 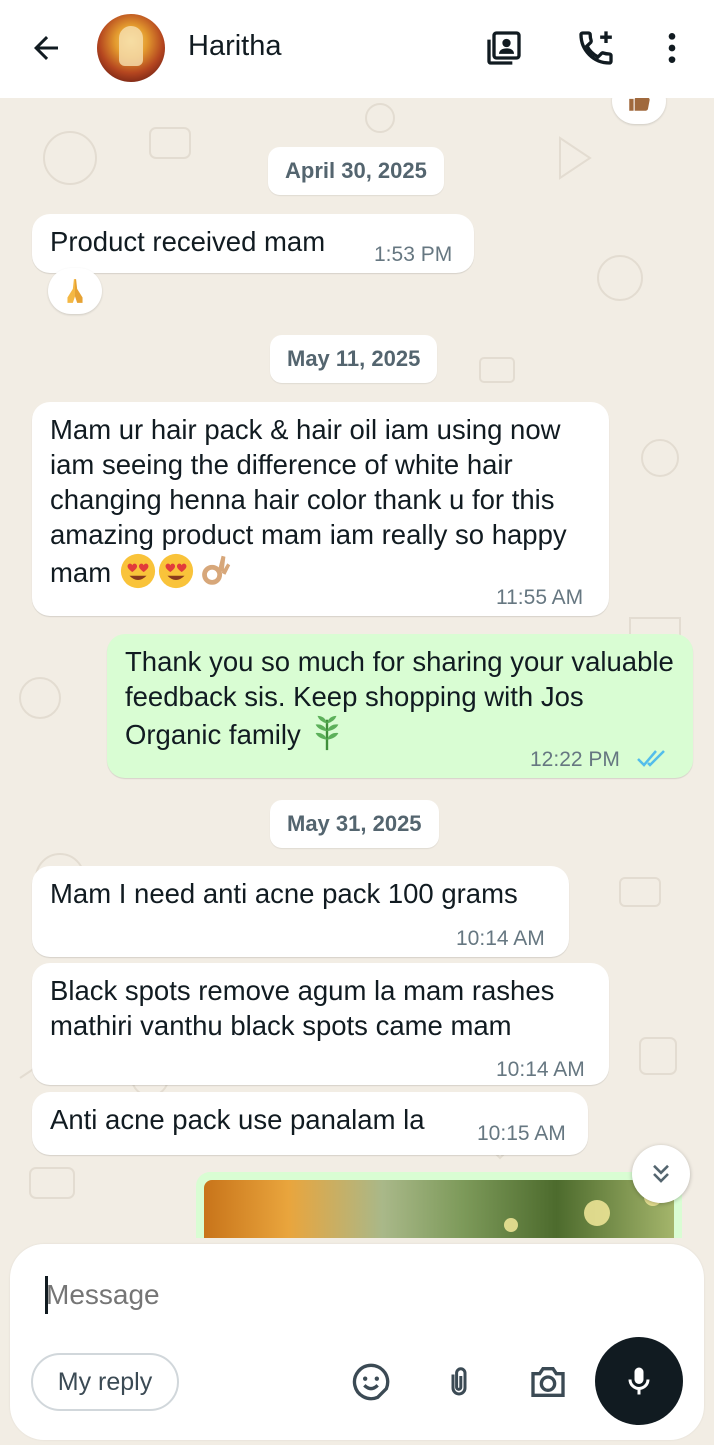 What do you see at coordinates (371, 1382) in the screenshot?
I see `sticker-icon` at bounding box center [371, 1382].